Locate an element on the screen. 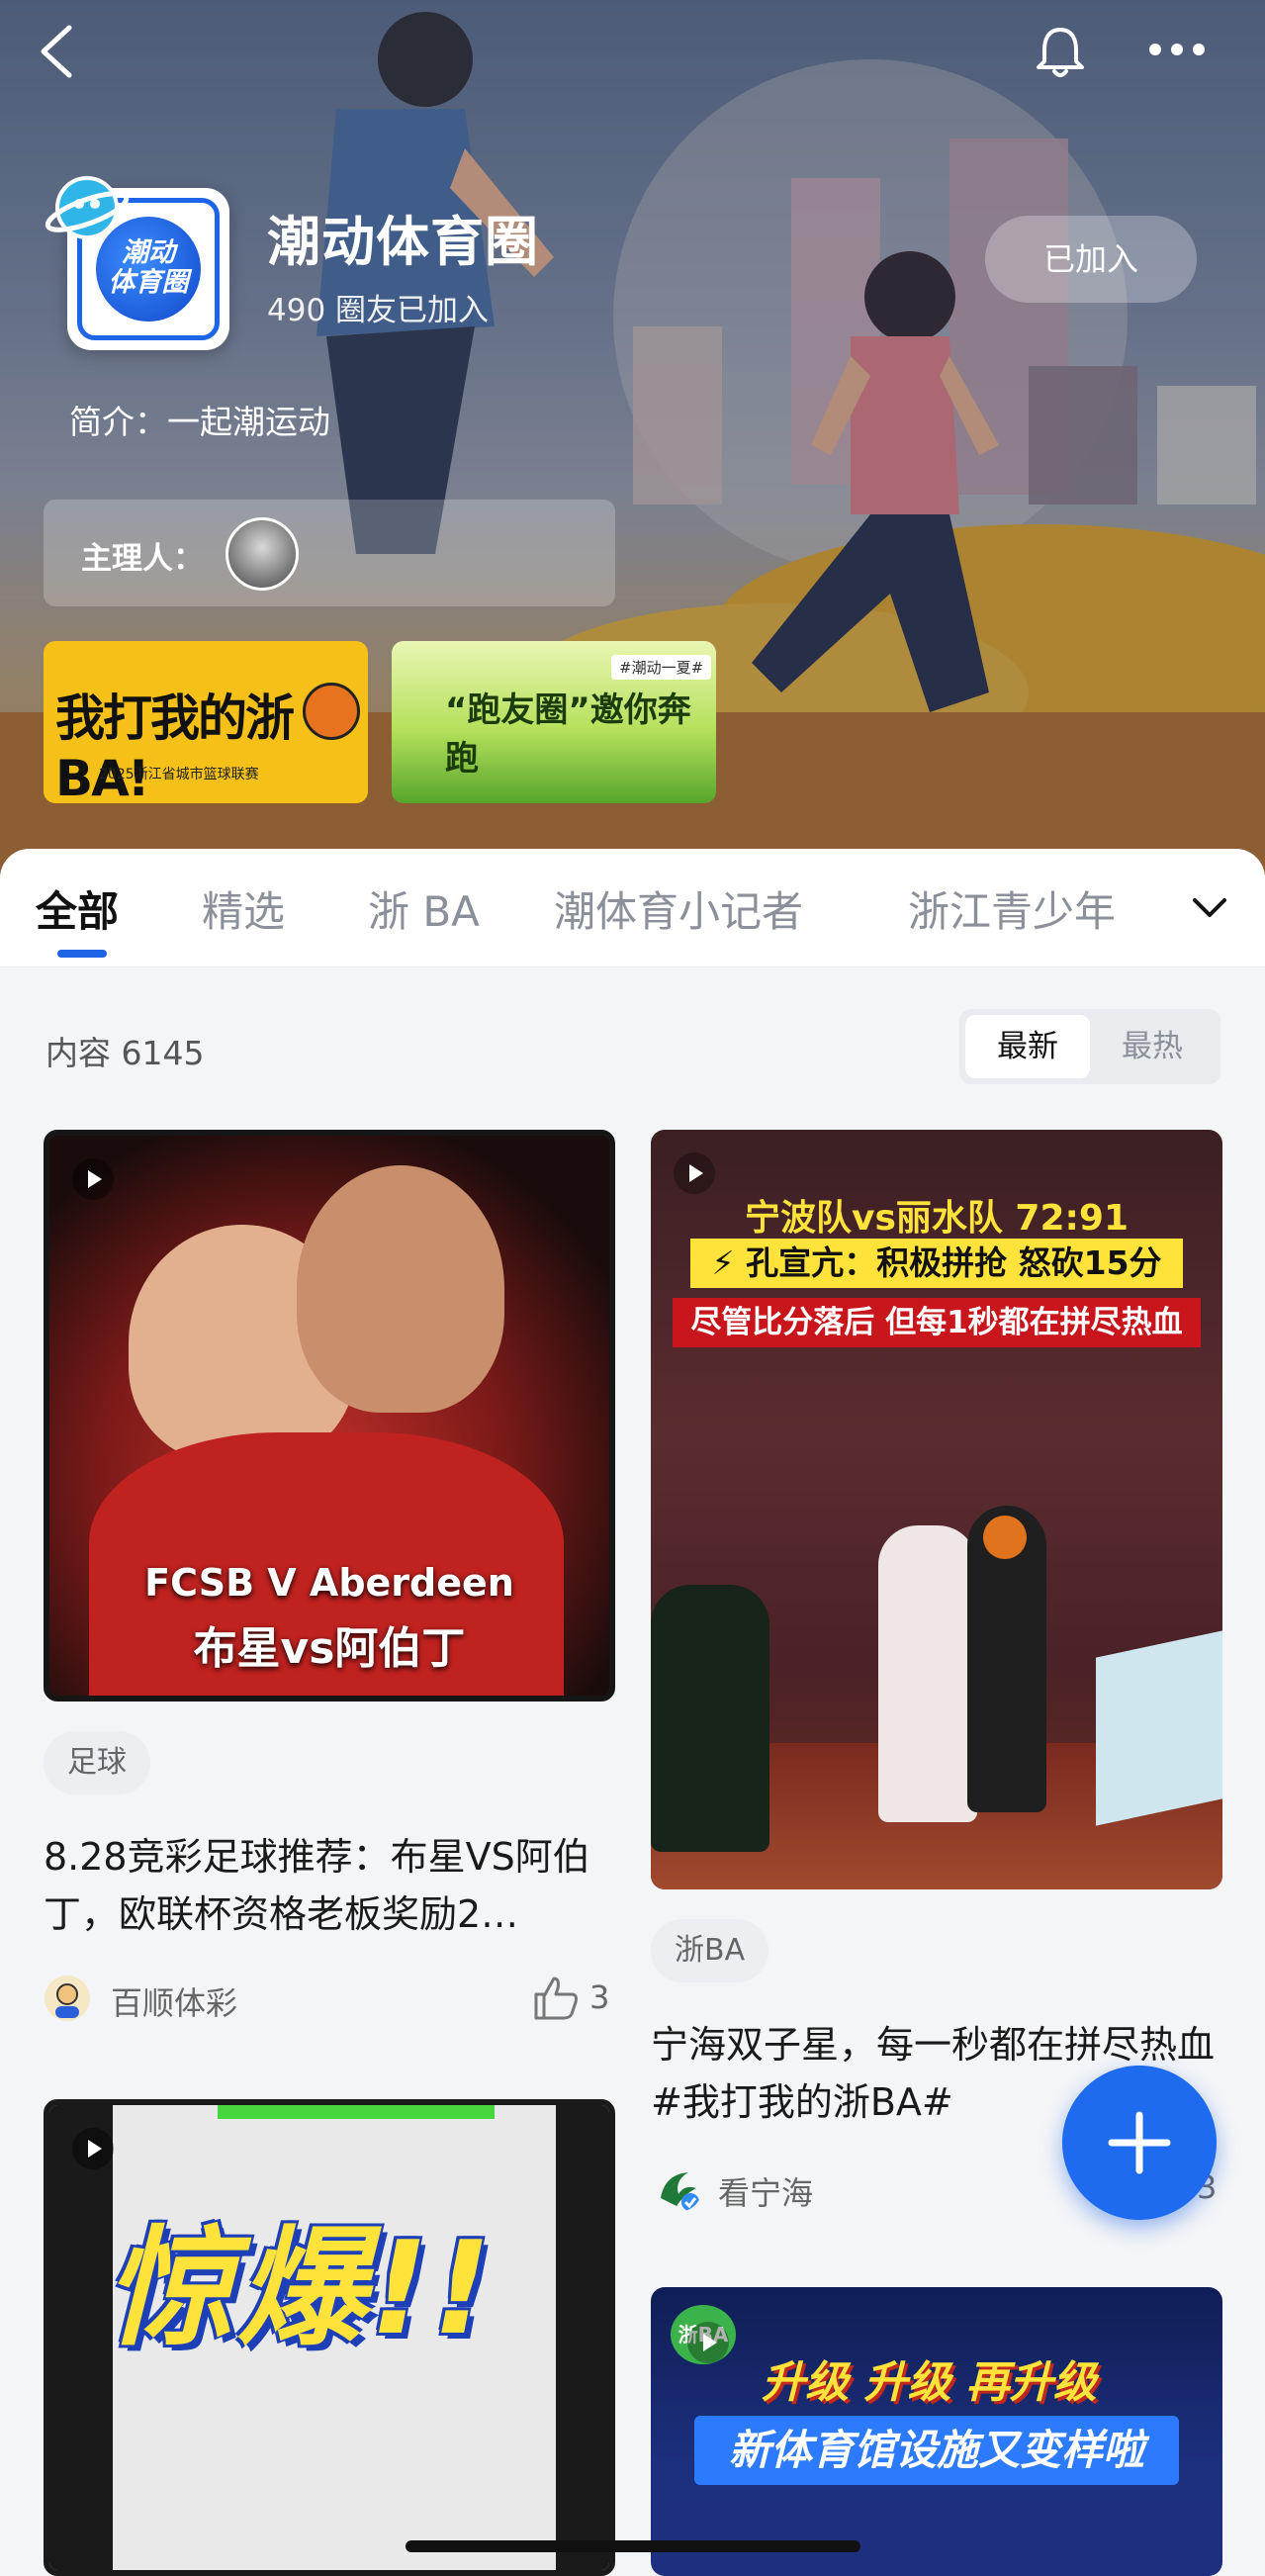 The width and height of the screenshot is (1265, 2576). banner-title: “跑友圈”邀你奔跑 is located at coordinates (568, 735).